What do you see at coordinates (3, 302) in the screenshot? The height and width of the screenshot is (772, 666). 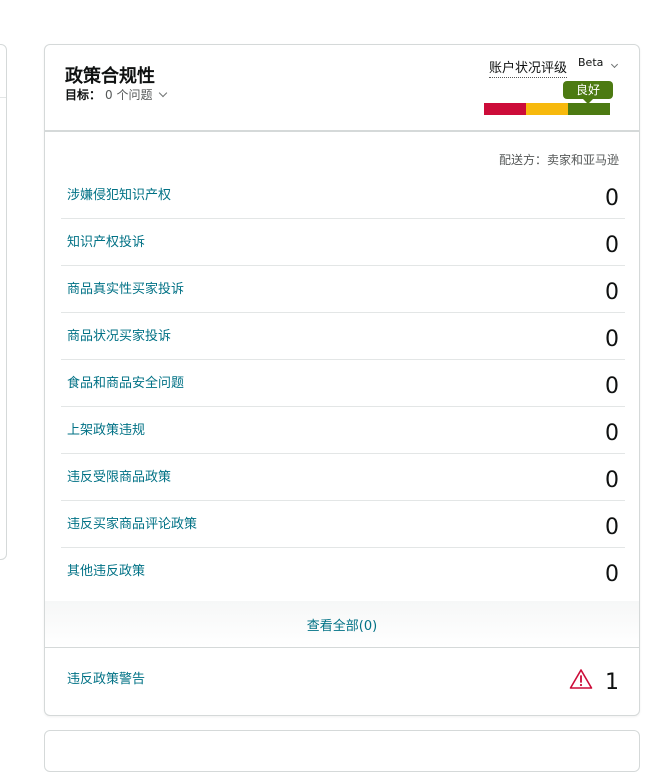 I see `left-panel-card` at bounding box center [3, 302].